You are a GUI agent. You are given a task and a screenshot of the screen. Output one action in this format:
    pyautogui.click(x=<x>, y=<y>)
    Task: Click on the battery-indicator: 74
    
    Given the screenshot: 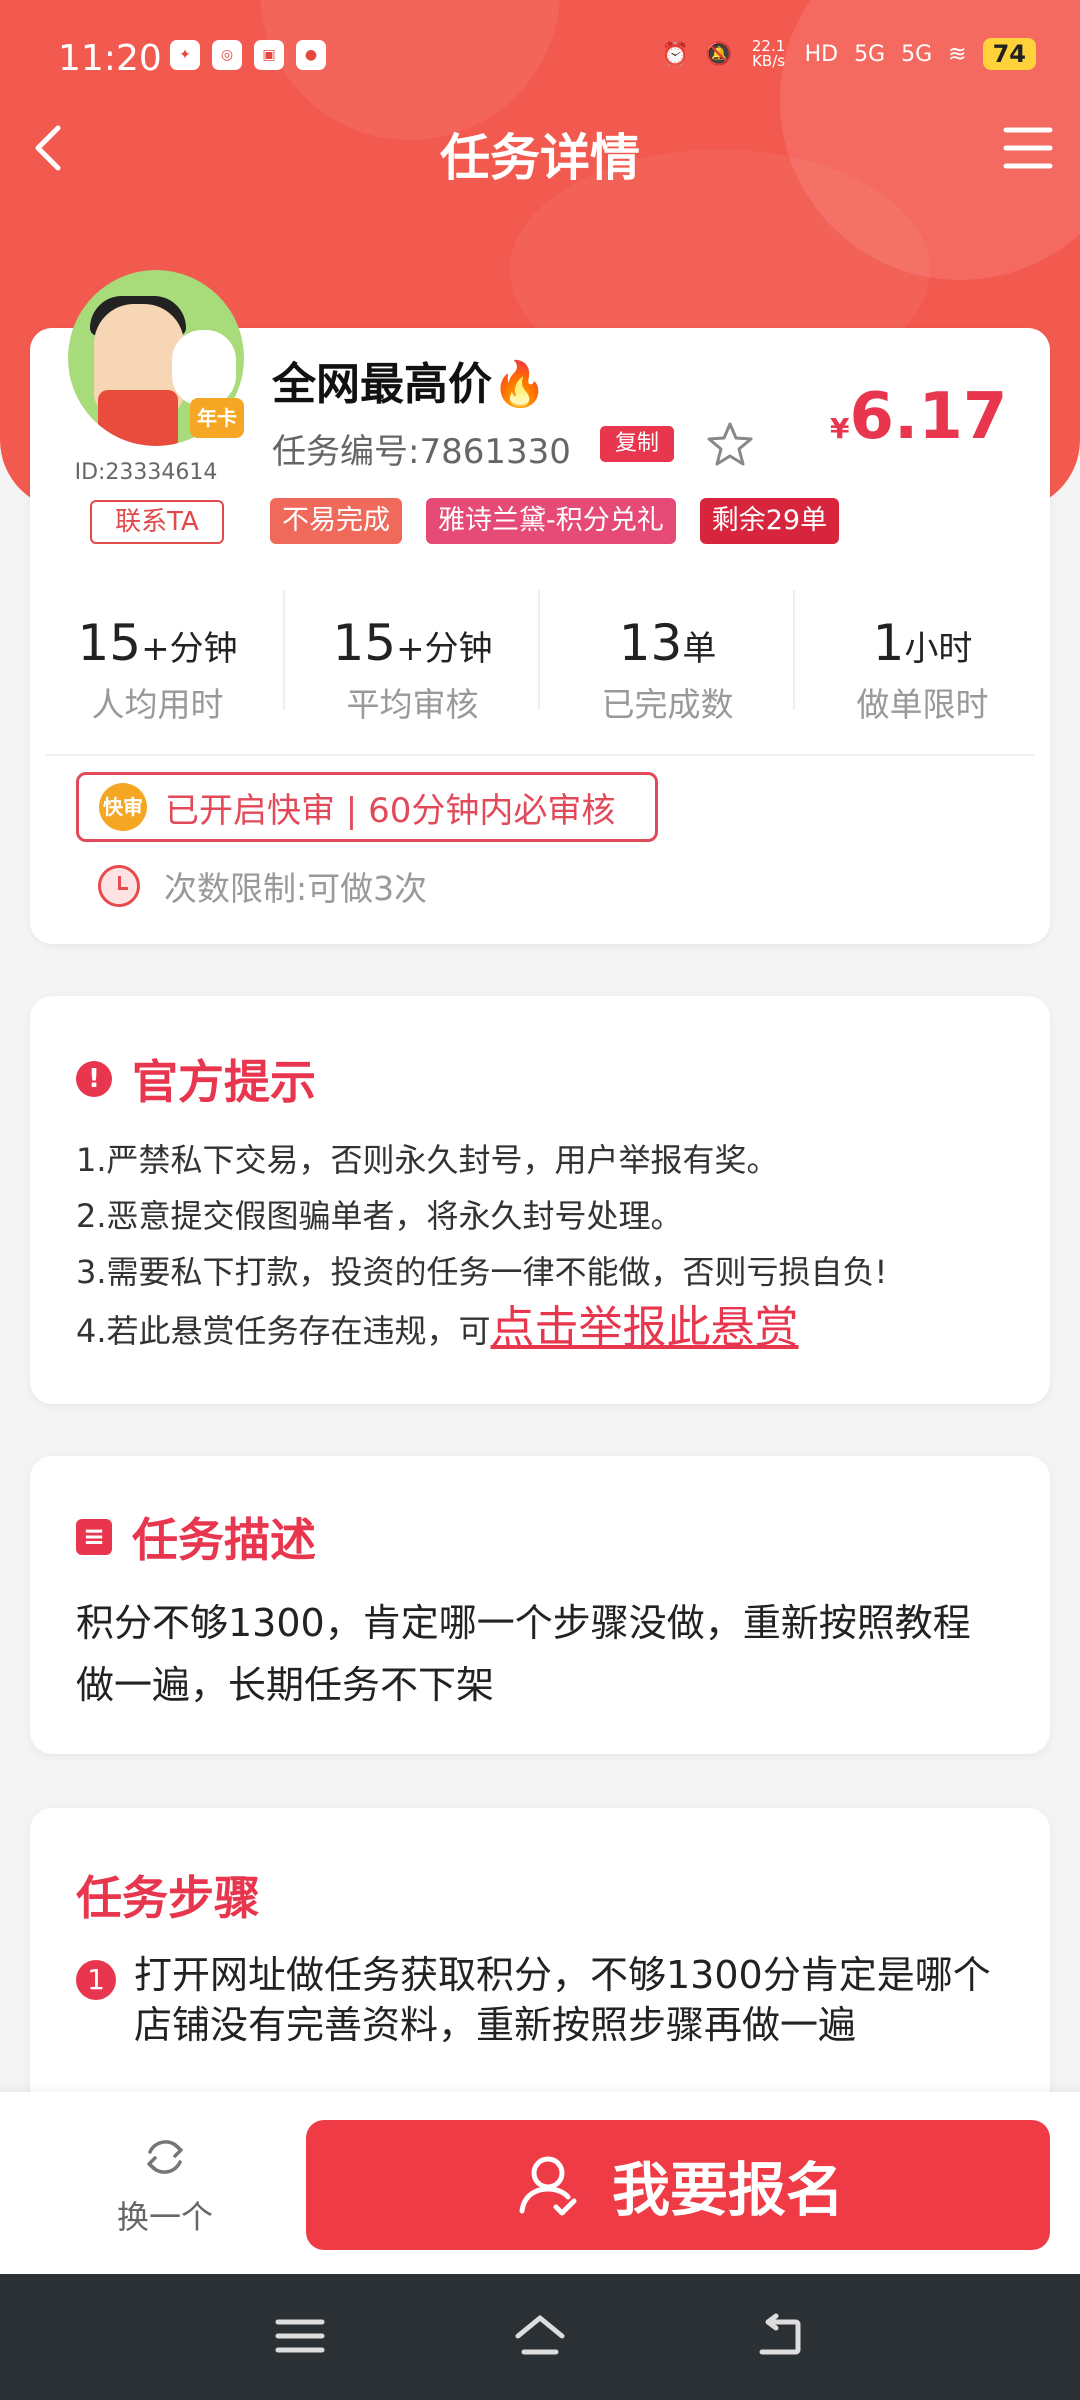 What is the action you would take?
    pyautogui.click(x=1009, y=54)
    